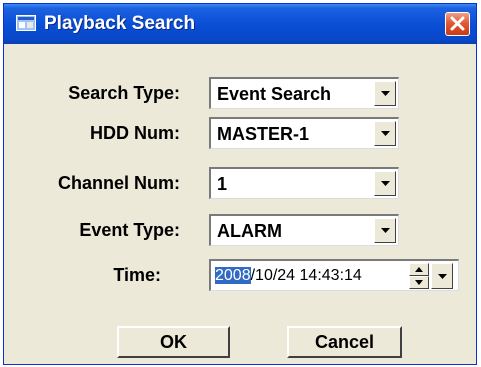  I want to click on arrow-down-icon, so click(419, 282).